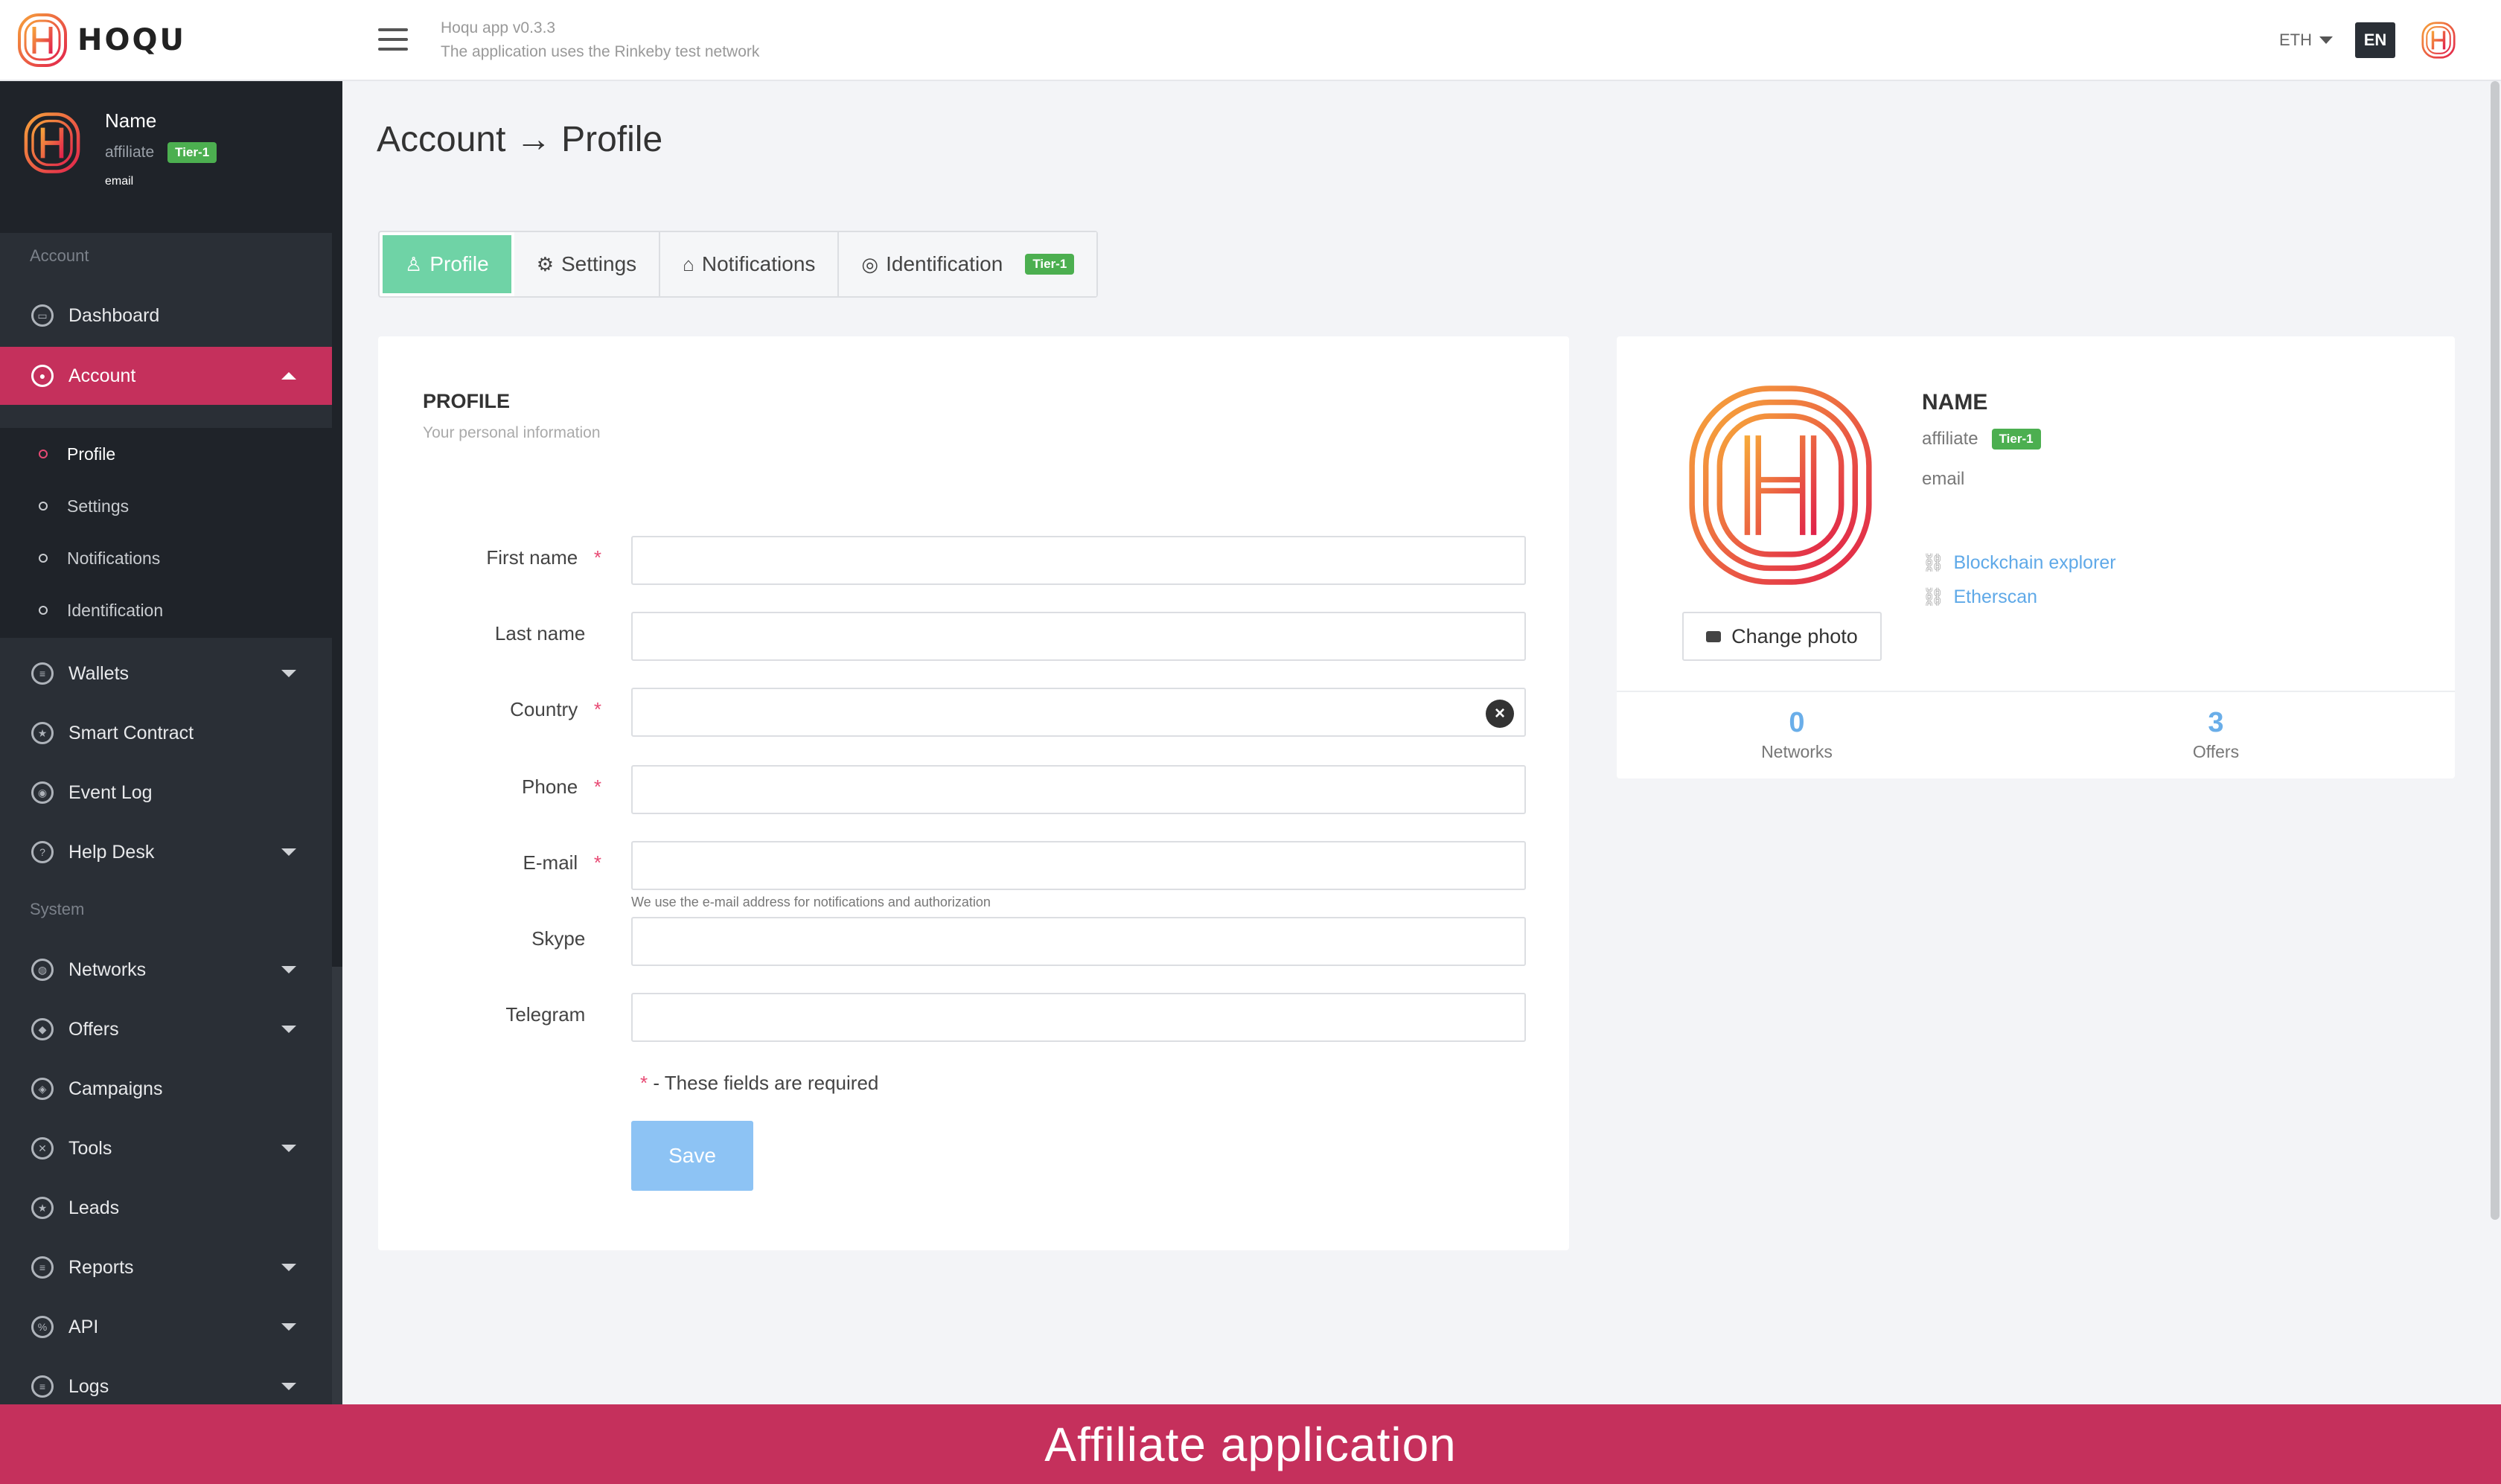 Image resolution: width=2501 pixels, height=1484 pixels. What do you see at coordinates (115, 610) in the screenshot?
I see `submenu-label: Identification` at bounding box center [115, 610].